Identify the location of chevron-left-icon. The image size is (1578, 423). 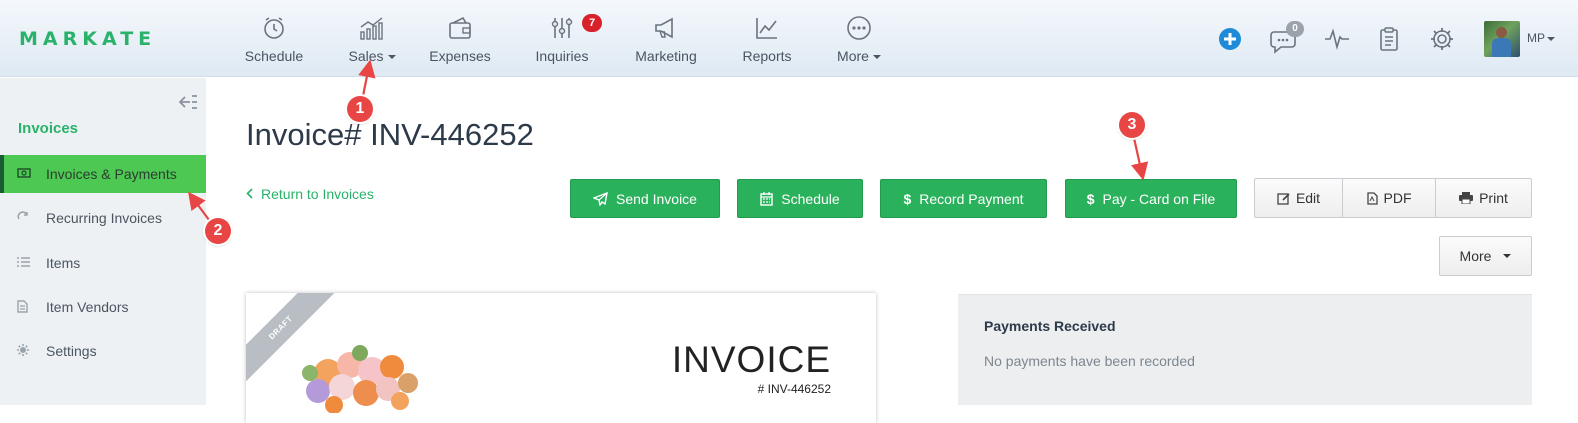
(249, 194).